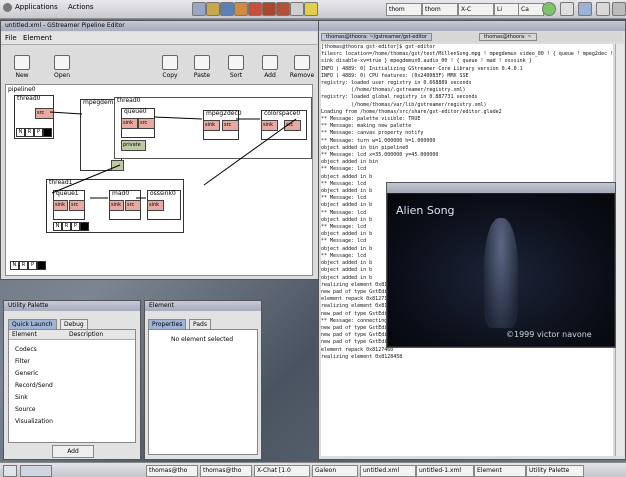 The image size is (626, 477). What do you see at coordinates (21, 397) in the screenshot?
I see `list-item-sink: Sink` at bounding box center [21, 397].